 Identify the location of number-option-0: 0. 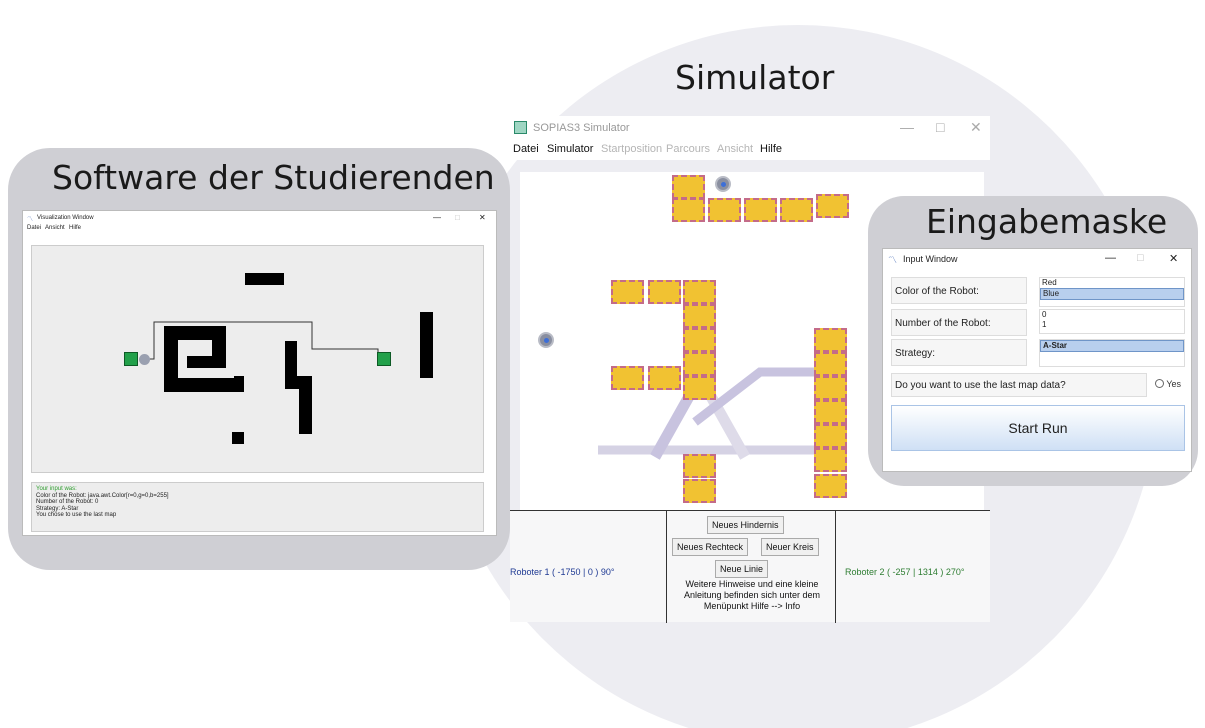
(1112, 315).